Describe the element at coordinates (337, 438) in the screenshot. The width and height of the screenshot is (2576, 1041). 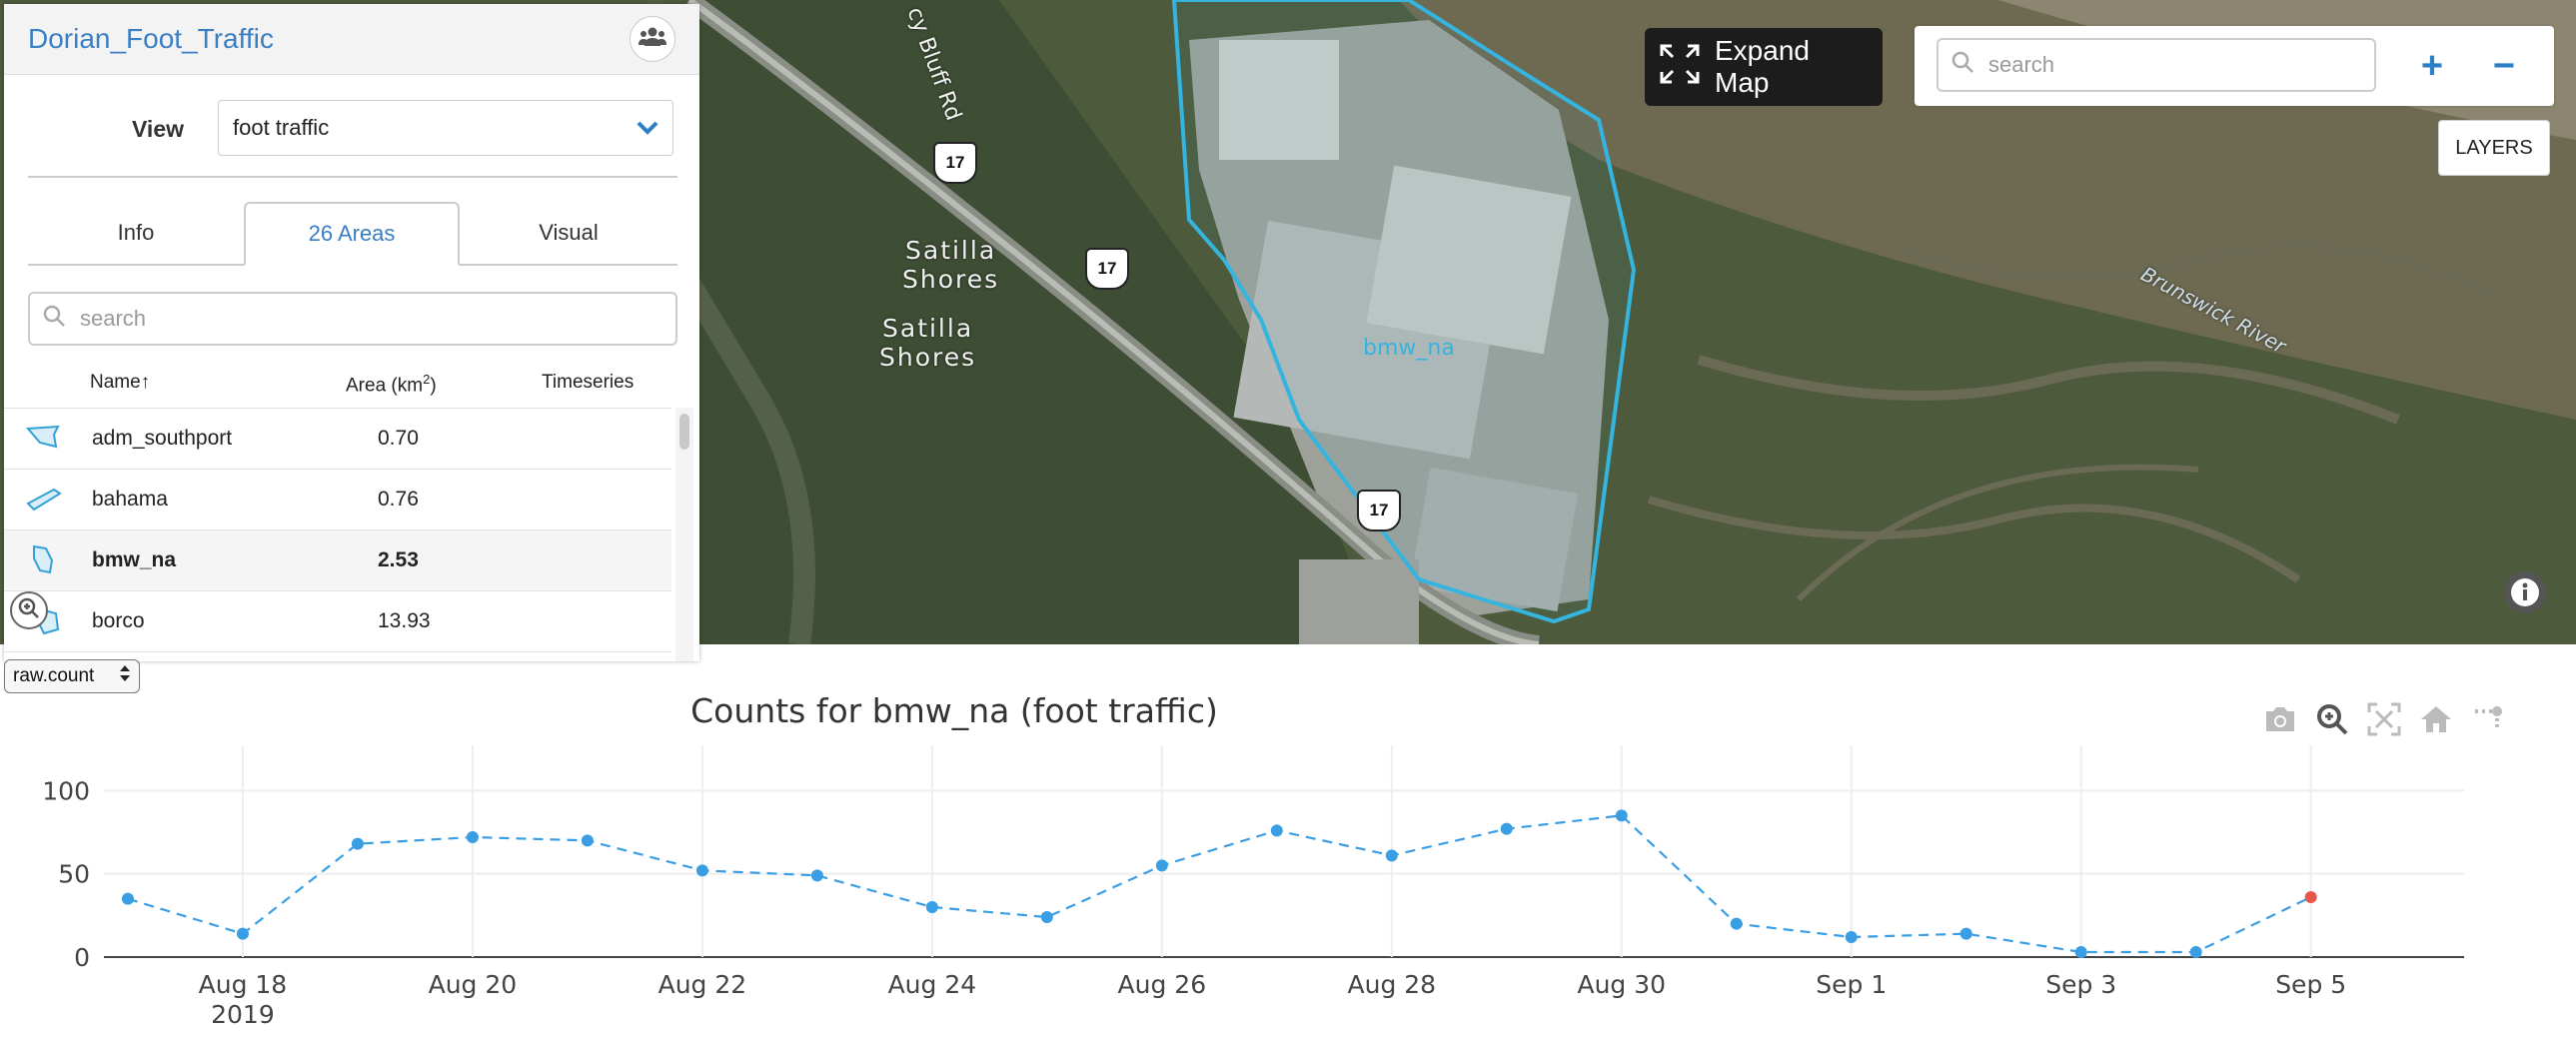
I see `table-row: adm_southport 0.70` at that location.